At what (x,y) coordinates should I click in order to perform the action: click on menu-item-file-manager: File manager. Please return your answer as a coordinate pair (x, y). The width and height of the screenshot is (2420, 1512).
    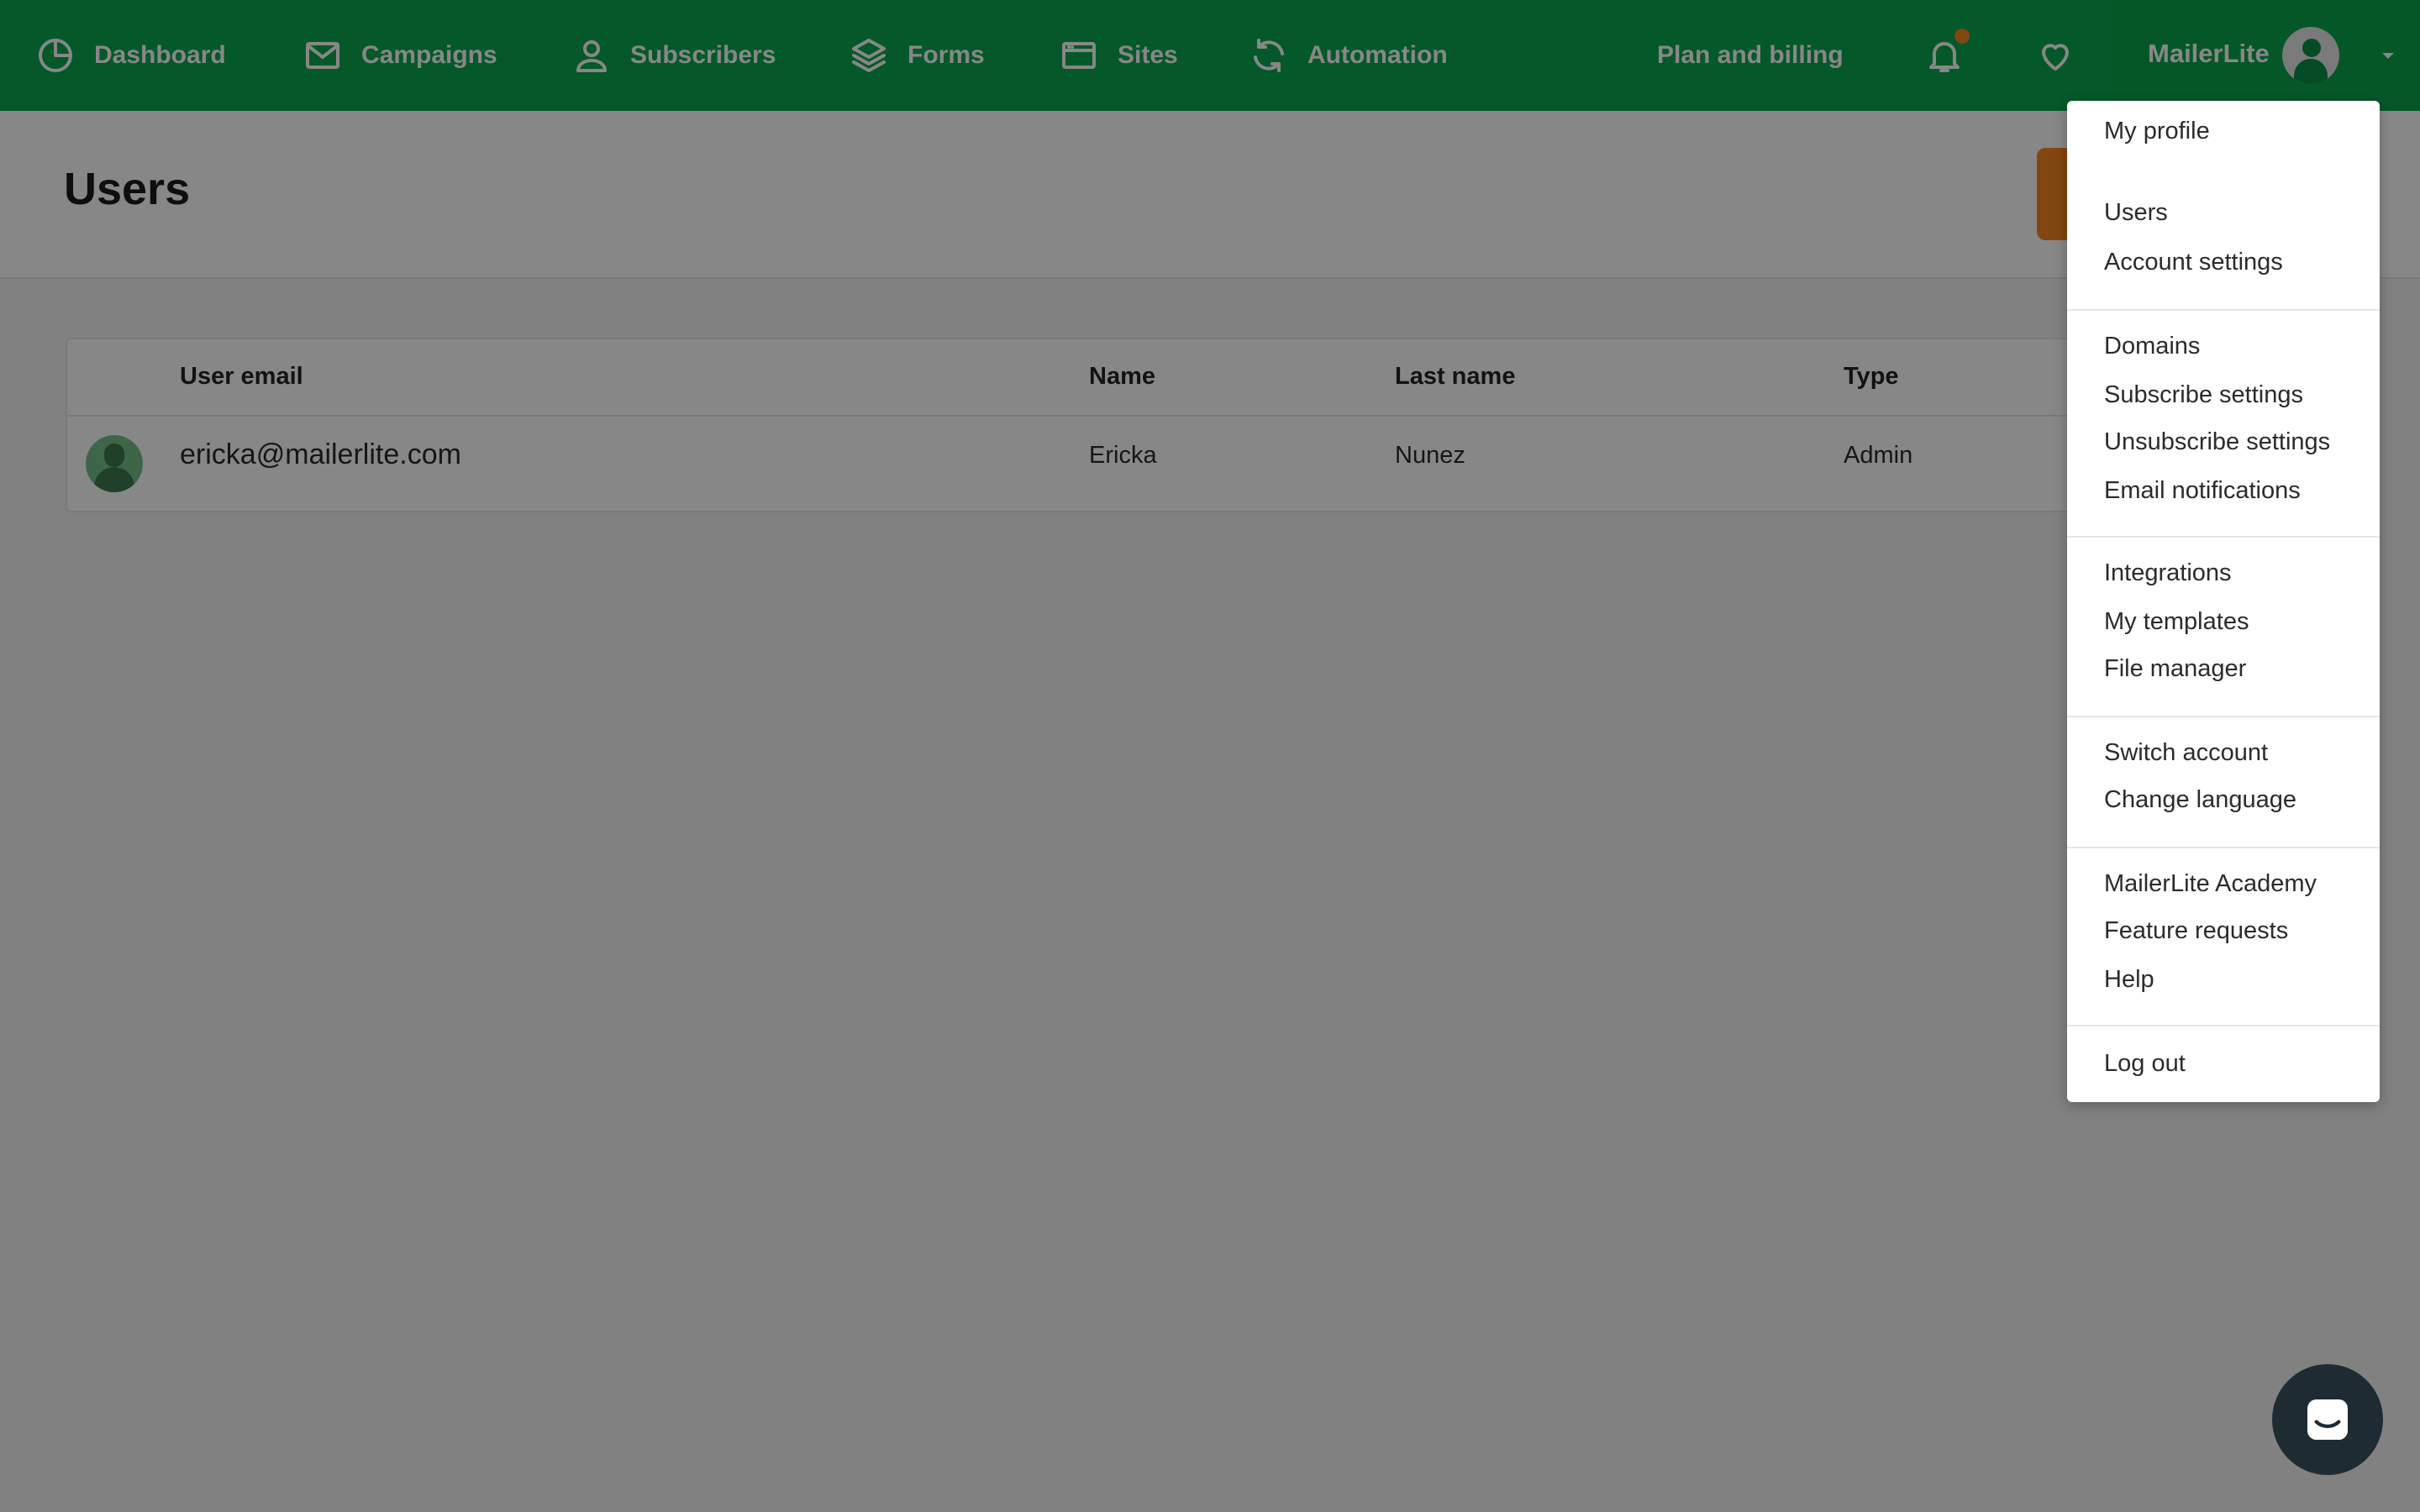
    Looking at the image, I should click on (2223, 668).